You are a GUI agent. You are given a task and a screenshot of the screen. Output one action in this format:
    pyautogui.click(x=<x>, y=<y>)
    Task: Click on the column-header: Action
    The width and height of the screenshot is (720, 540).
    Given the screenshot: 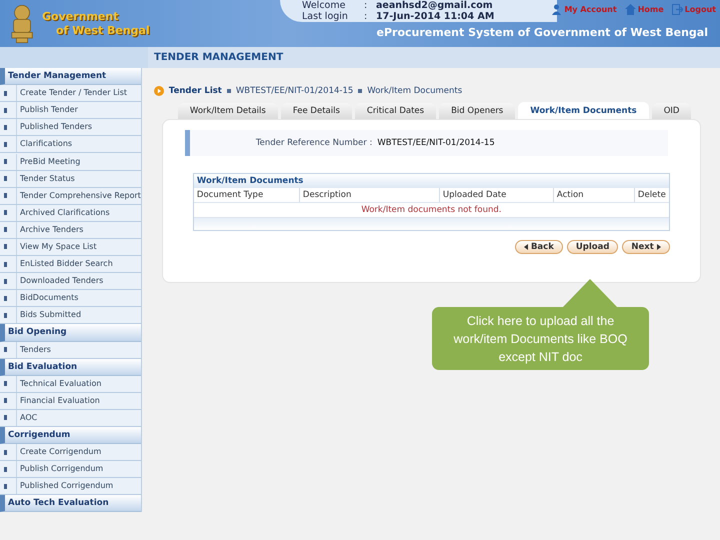 What is the action you would take?
    pyautogui.click(x=594, y=195)
    